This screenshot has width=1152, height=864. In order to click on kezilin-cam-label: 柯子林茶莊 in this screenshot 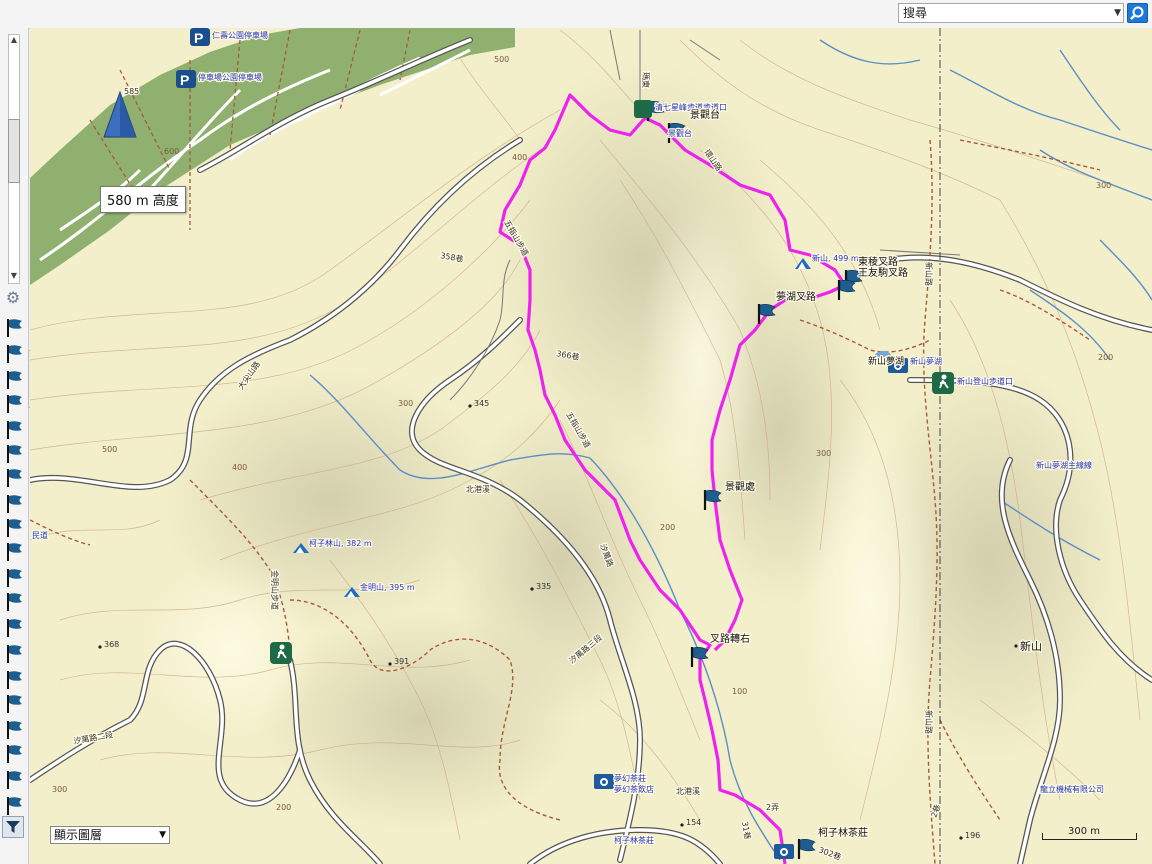, I will do `click(634, 840)`.